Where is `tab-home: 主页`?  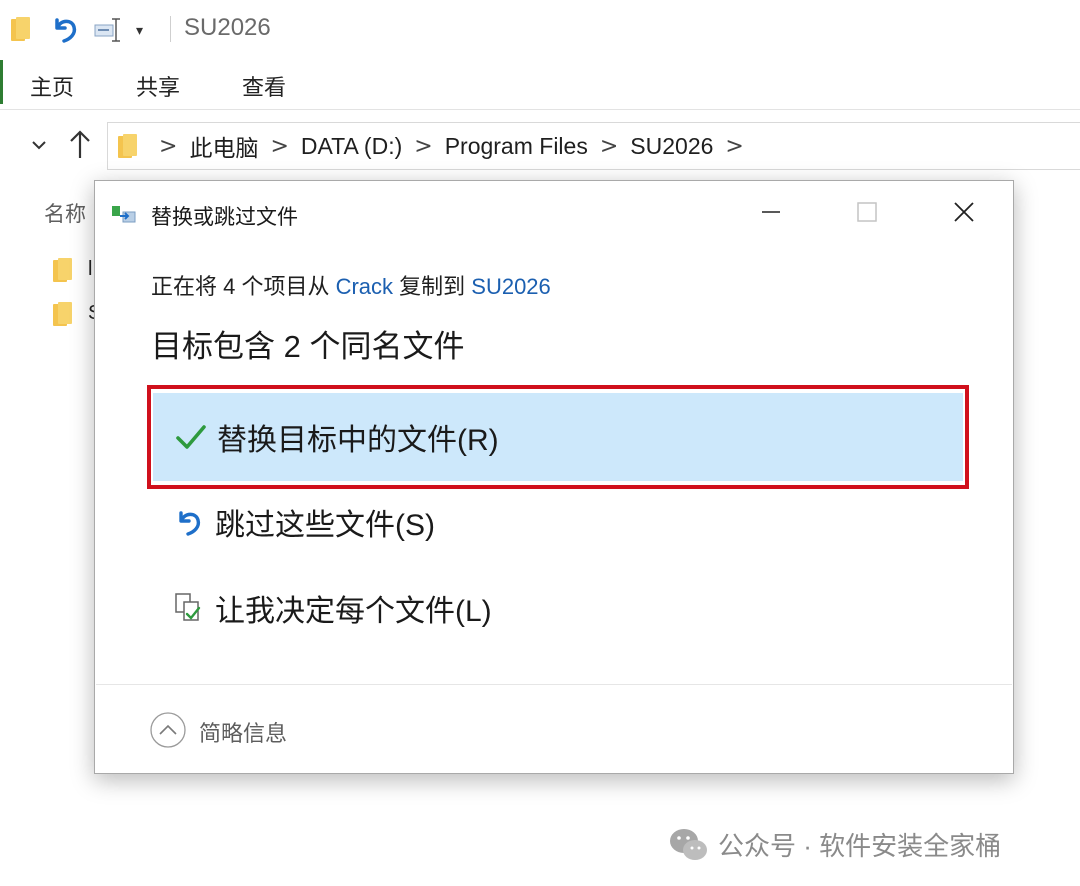
tab-home: 主页 is located at coordinates (52, 86).